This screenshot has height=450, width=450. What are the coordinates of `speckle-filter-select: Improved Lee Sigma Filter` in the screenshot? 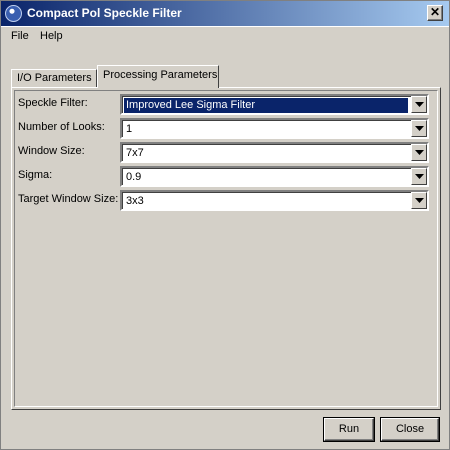 It's located at (274, 104).